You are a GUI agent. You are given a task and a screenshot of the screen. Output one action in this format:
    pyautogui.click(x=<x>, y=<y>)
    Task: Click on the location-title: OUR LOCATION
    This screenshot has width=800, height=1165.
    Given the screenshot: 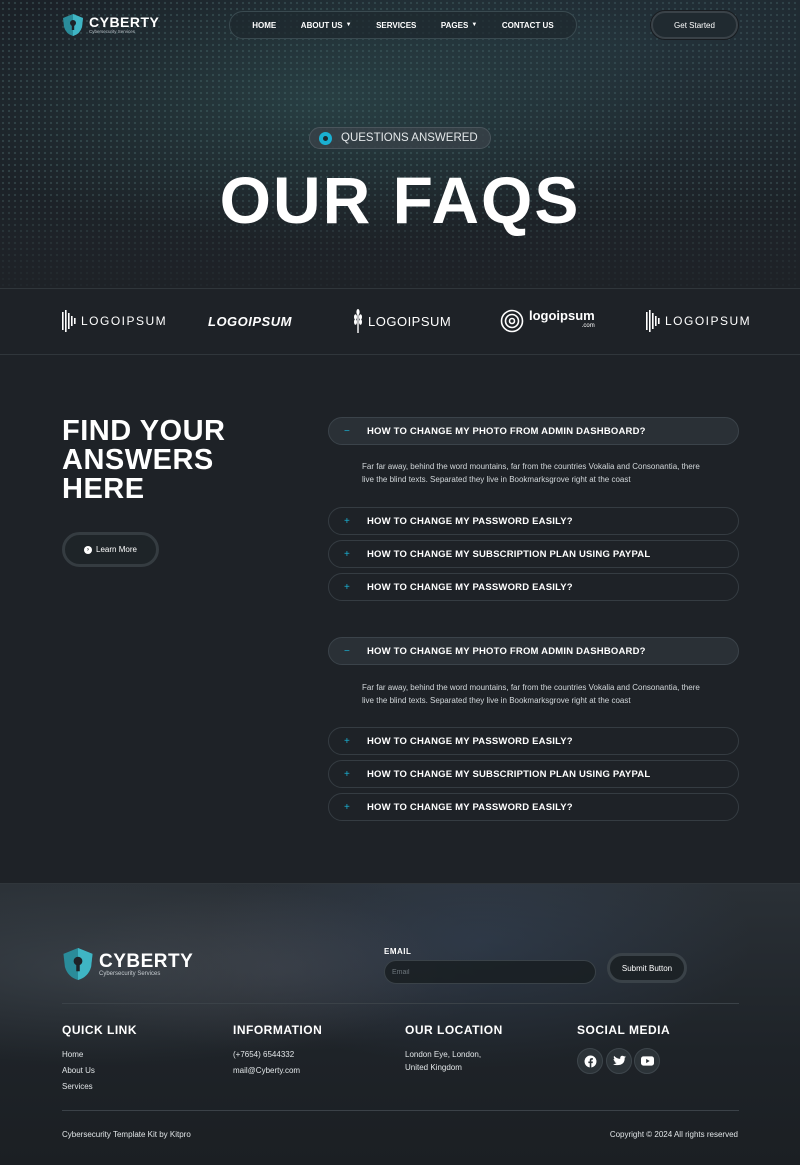 What is the action you would take?
    pyautogui.click(x=454, y=1030)
    